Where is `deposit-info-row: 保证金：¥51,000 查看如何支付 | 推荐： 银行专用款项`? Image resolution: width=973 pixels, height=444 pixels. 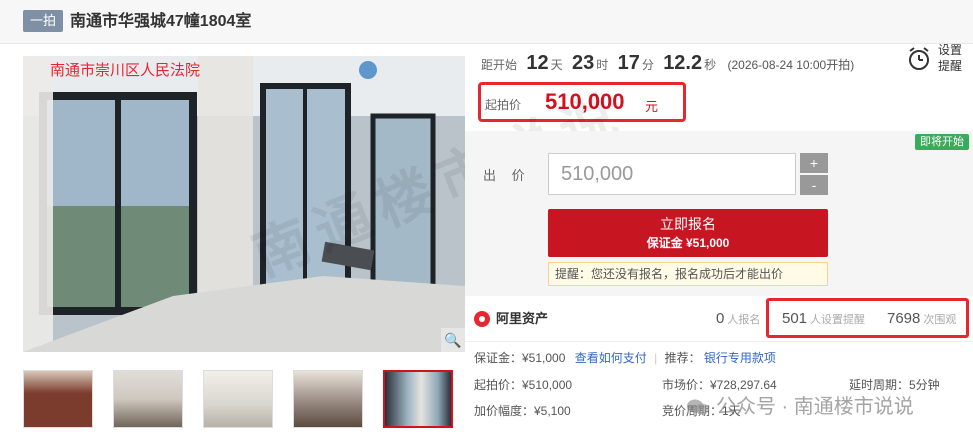 deposit-info-row: 保证金：¥51,000 查看如何支付 | 推荐： 银行专用款项 is located at coordinates (625, 358).